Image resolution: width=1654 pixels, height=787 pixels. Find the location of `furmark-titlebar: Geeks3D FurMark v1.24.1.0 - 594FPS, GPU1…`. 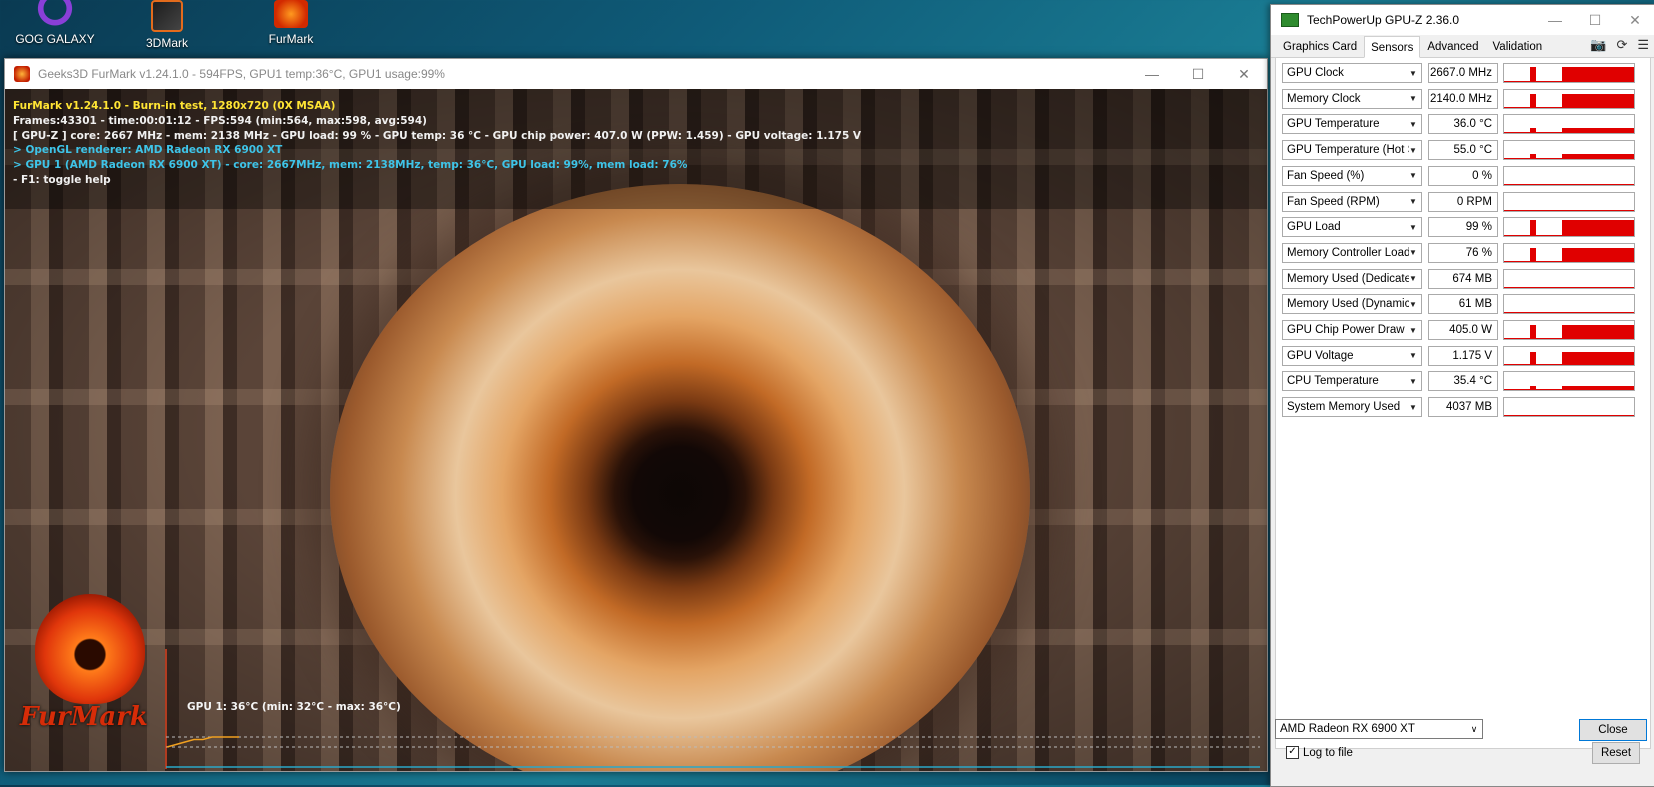

furmark-titlebar: Geeks3D FurMark v1.24.1.0 - 594FPS, GPU1… is located at coordinates (636, 74).